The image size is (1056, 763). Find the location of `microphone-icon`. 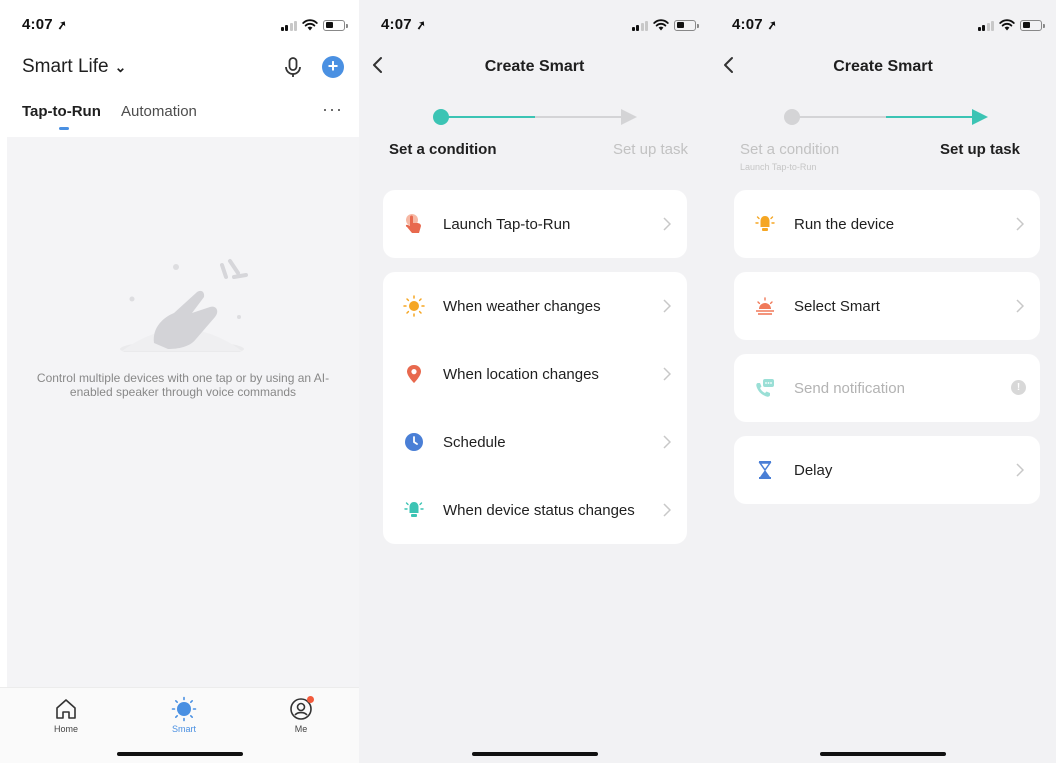

microphone-icon is located at coordinates (293, 68).